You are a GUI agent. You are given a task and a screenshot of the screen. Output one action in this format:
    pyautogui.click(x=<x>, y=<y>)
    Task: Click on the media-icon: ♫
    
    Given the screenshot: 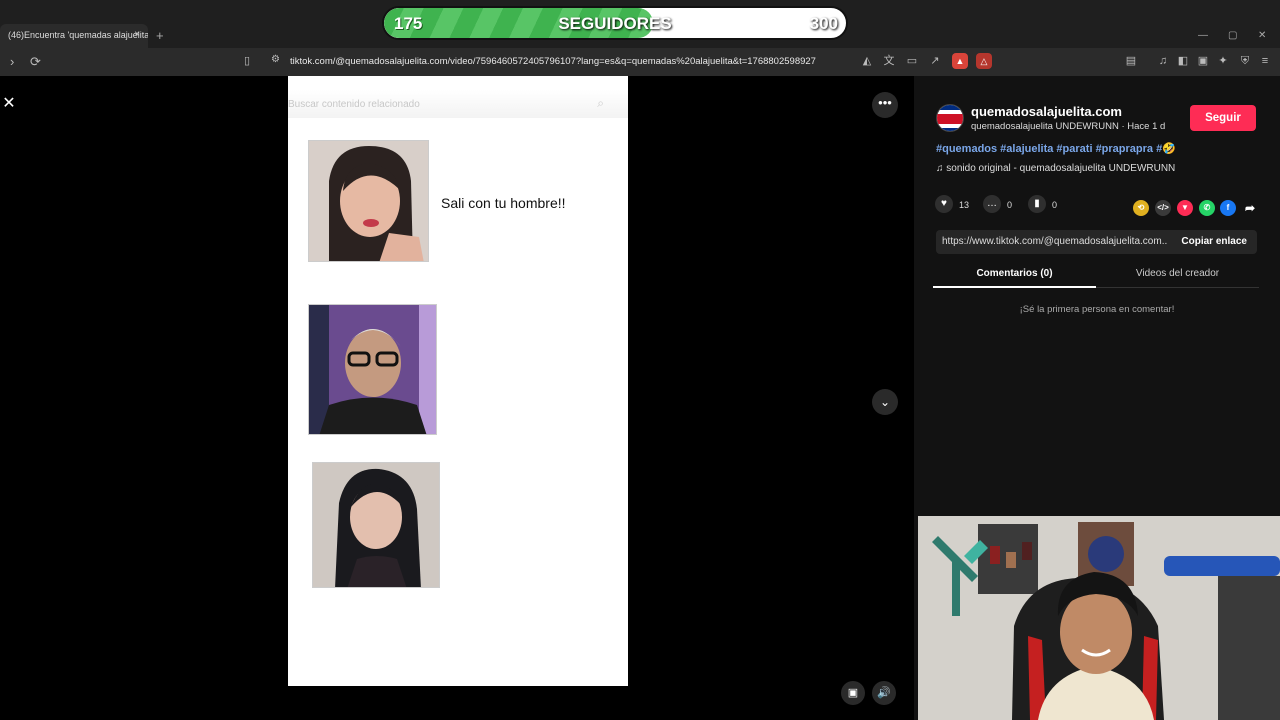 What is the action you would take?
    pyautogui.click(x=1163, y=61)
    